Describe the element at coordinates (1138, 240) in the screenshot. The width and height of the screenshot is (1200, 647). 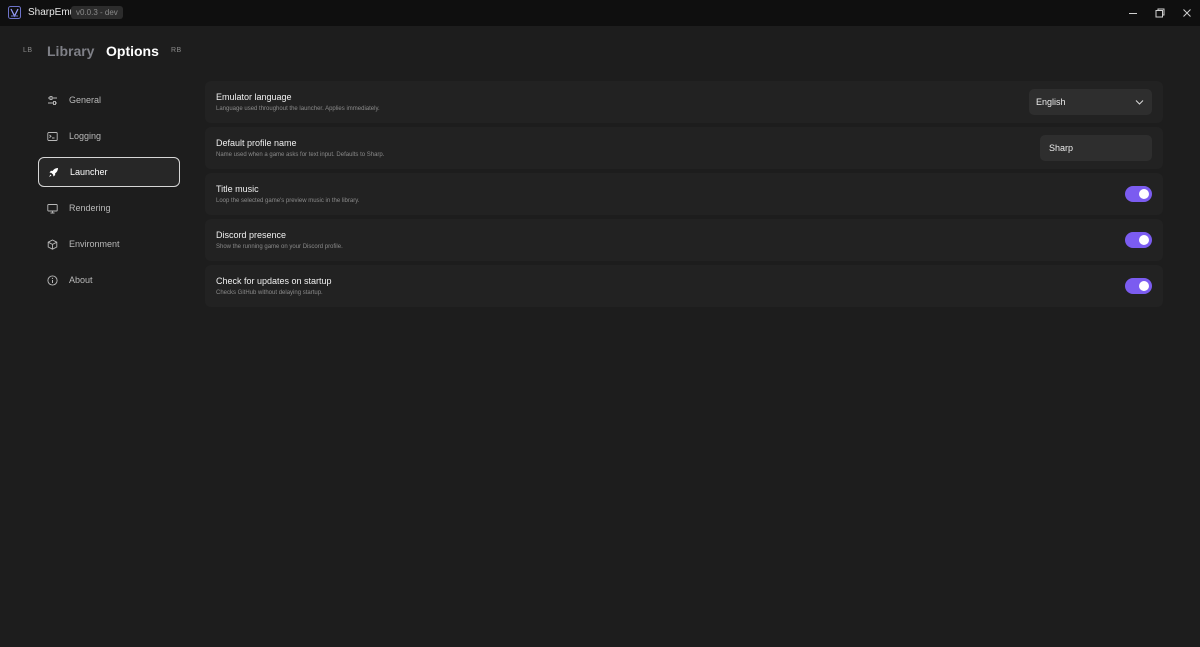
I see `discord-presence-toggle` at that location.